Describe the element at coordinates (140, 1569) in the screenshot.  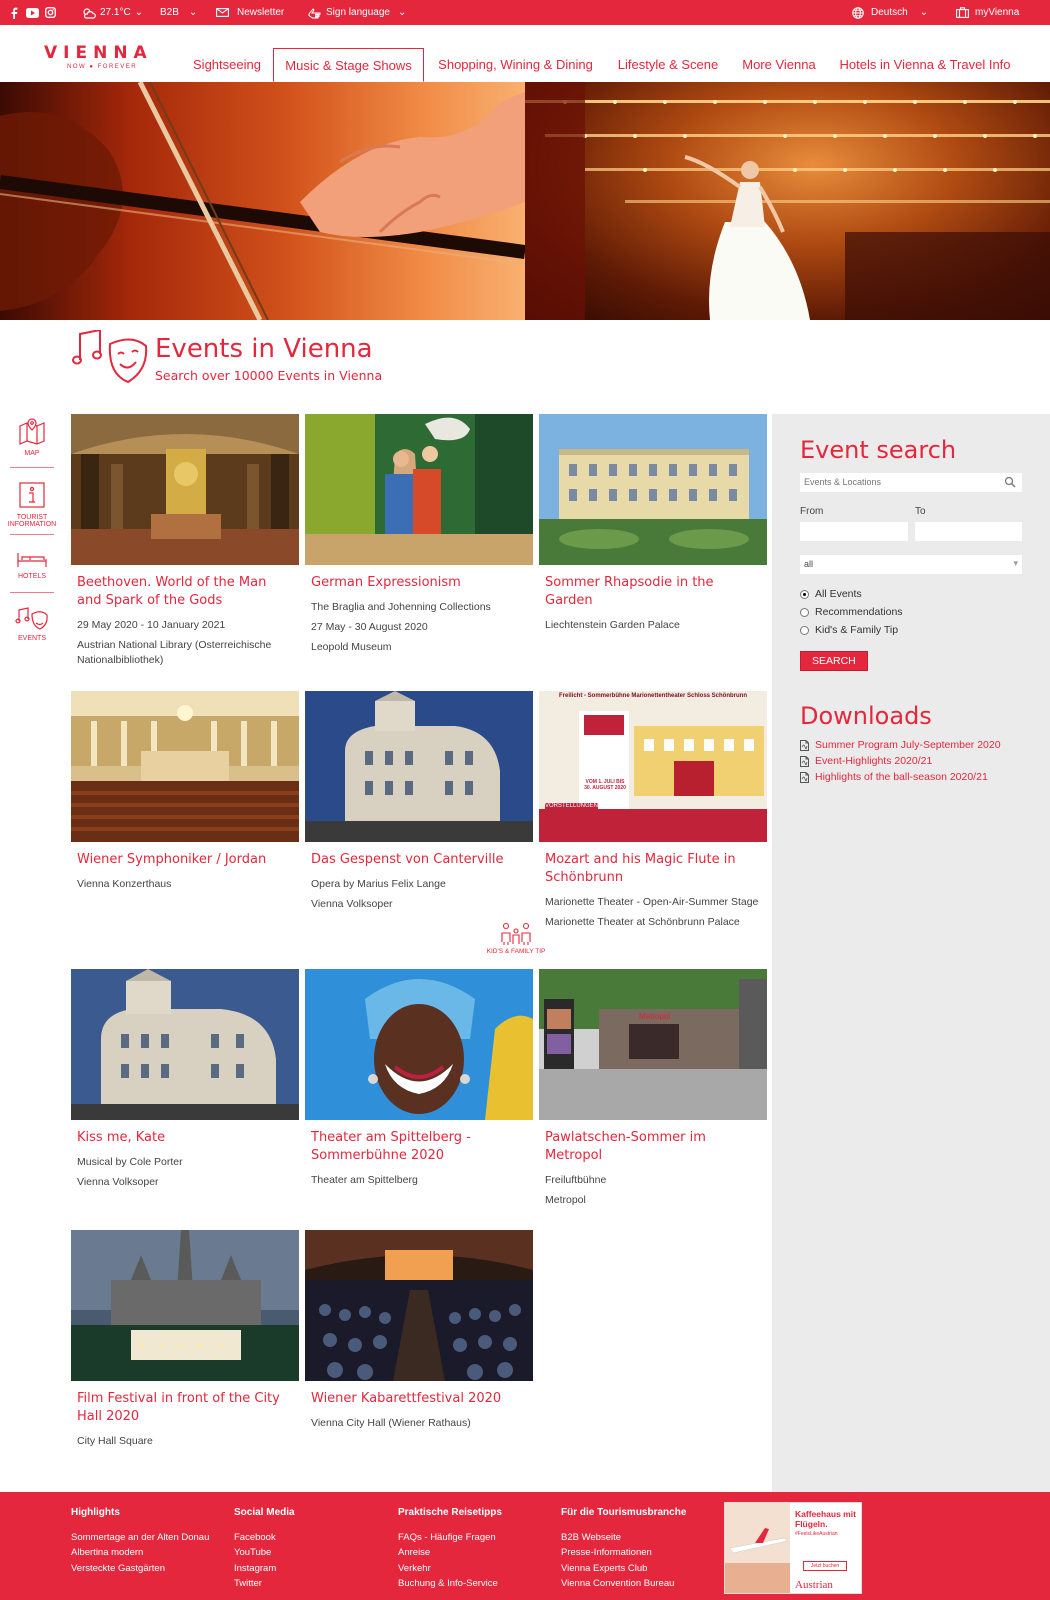
I see `footer-link: Versteckte Gastgärten` at that location.